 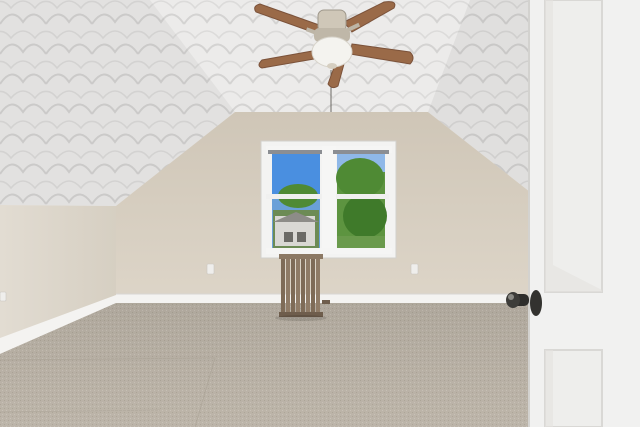 I want to click on double-window, so click(x=328, y=199).